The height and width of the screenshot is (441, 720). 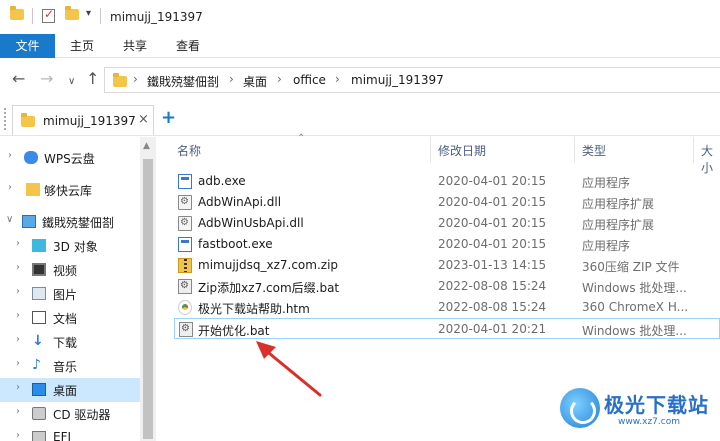 What do you see at coordinates (46, 79) in the screenshot?
I see `forward-arrow-icon: →` at bounding box center [46, 79].